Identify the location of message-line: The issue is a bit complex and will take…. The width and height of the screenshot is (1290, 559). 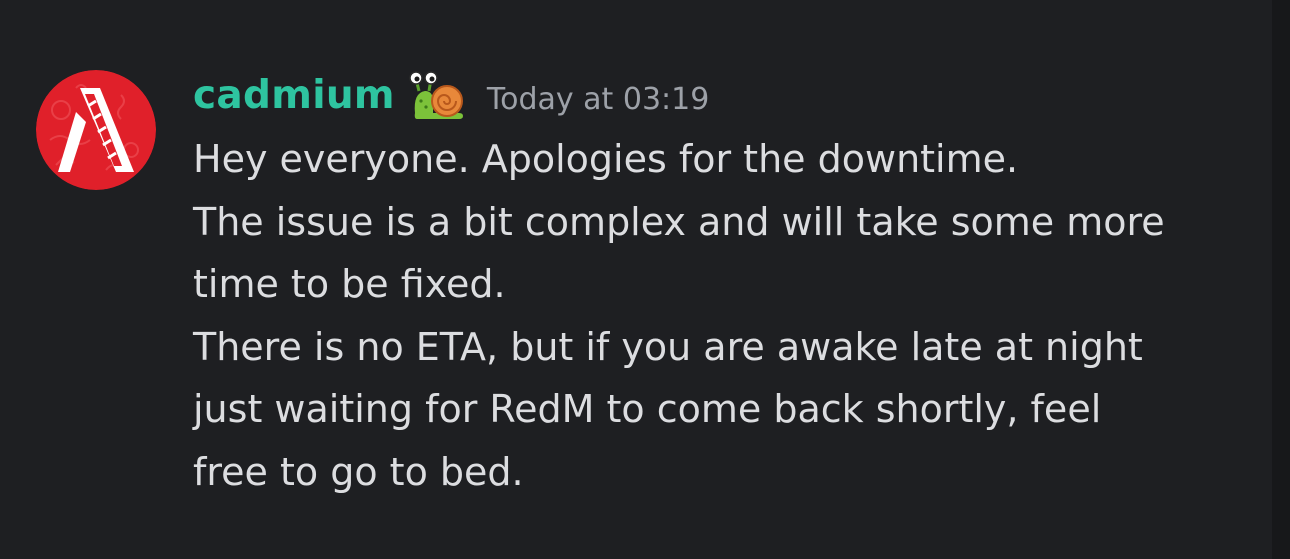
(679, 221).